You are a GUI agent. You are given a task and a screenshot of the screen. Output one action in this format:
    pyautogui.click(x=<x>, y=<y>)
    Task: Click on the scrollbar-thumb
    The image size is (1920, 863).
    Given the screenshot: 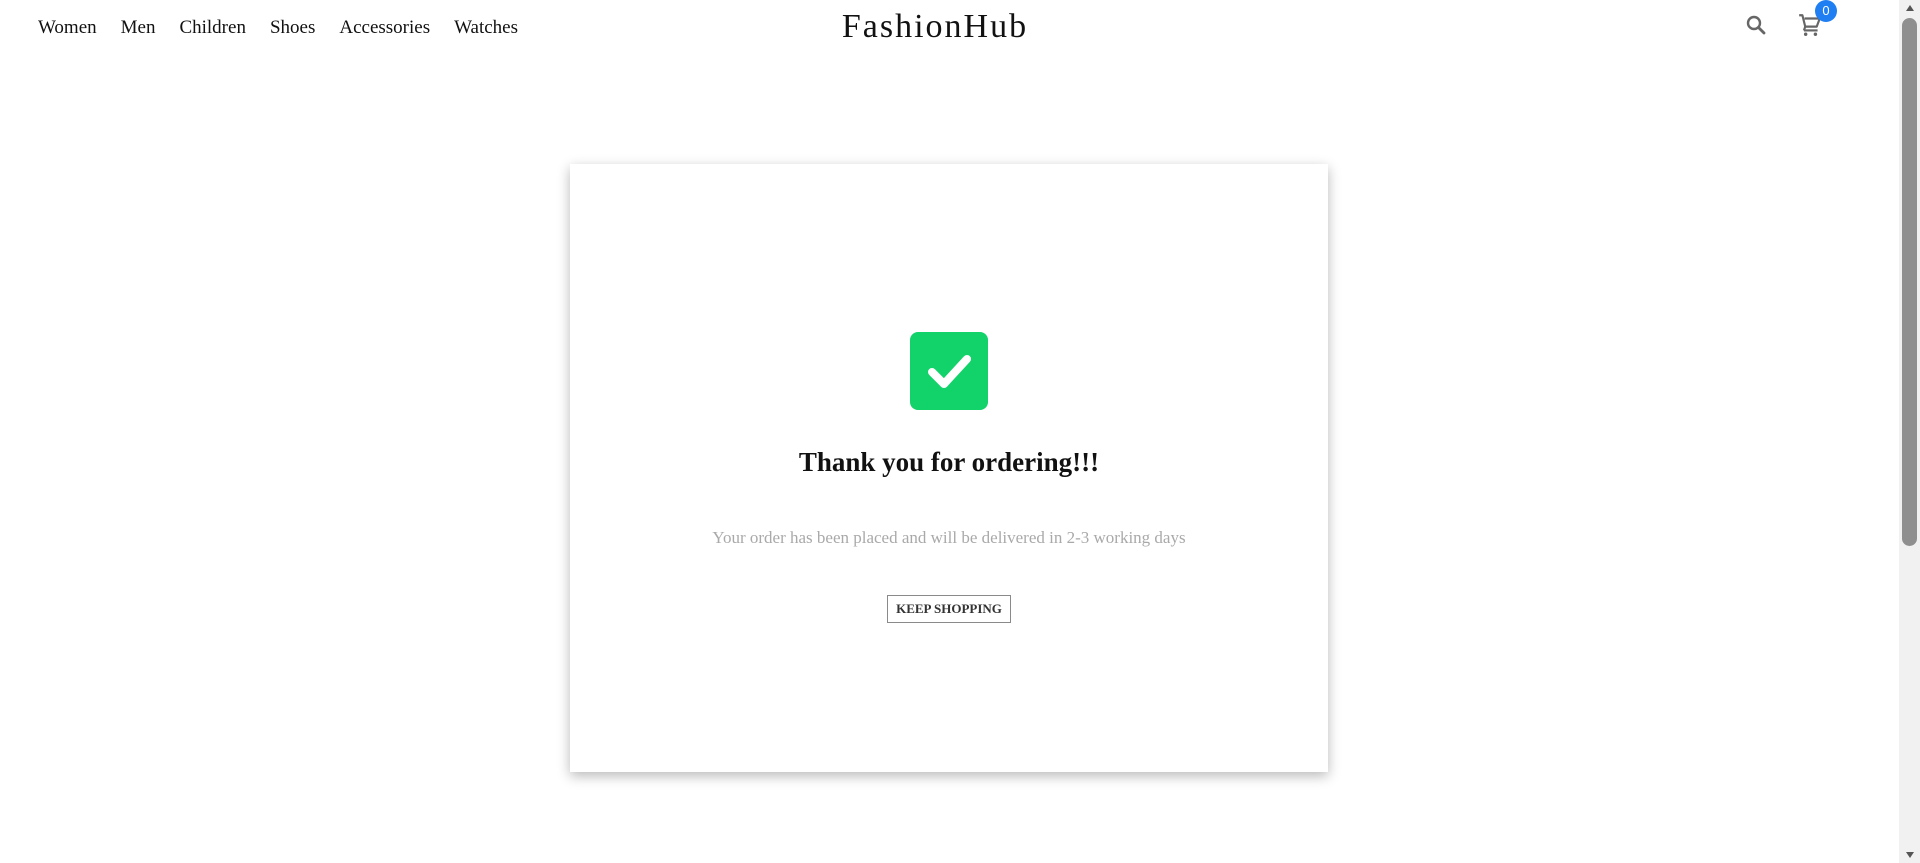 What is the action you would take?
    pyautogui.click(x=1909, y=282)
    